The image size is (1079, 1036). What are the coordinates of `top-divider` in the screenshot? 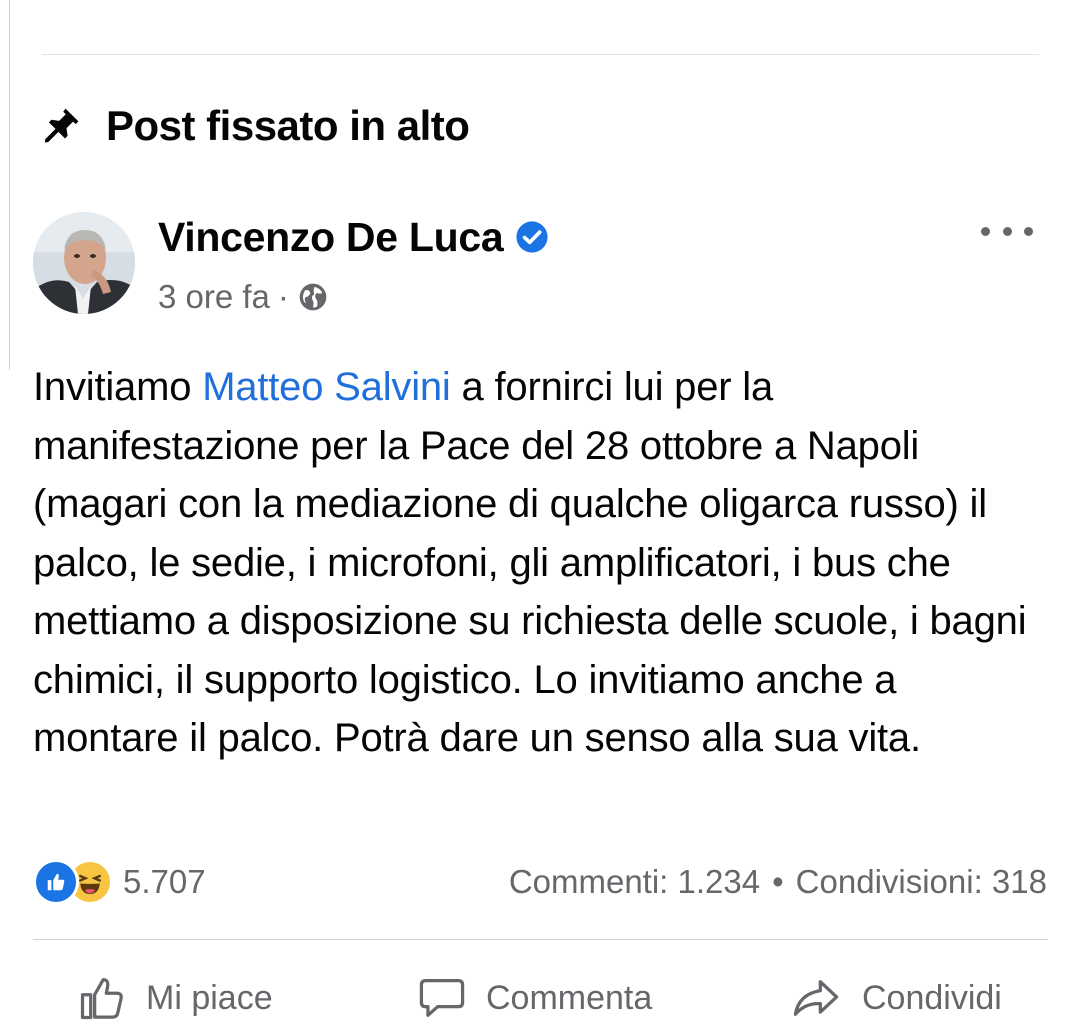 It's located at (540, 54).